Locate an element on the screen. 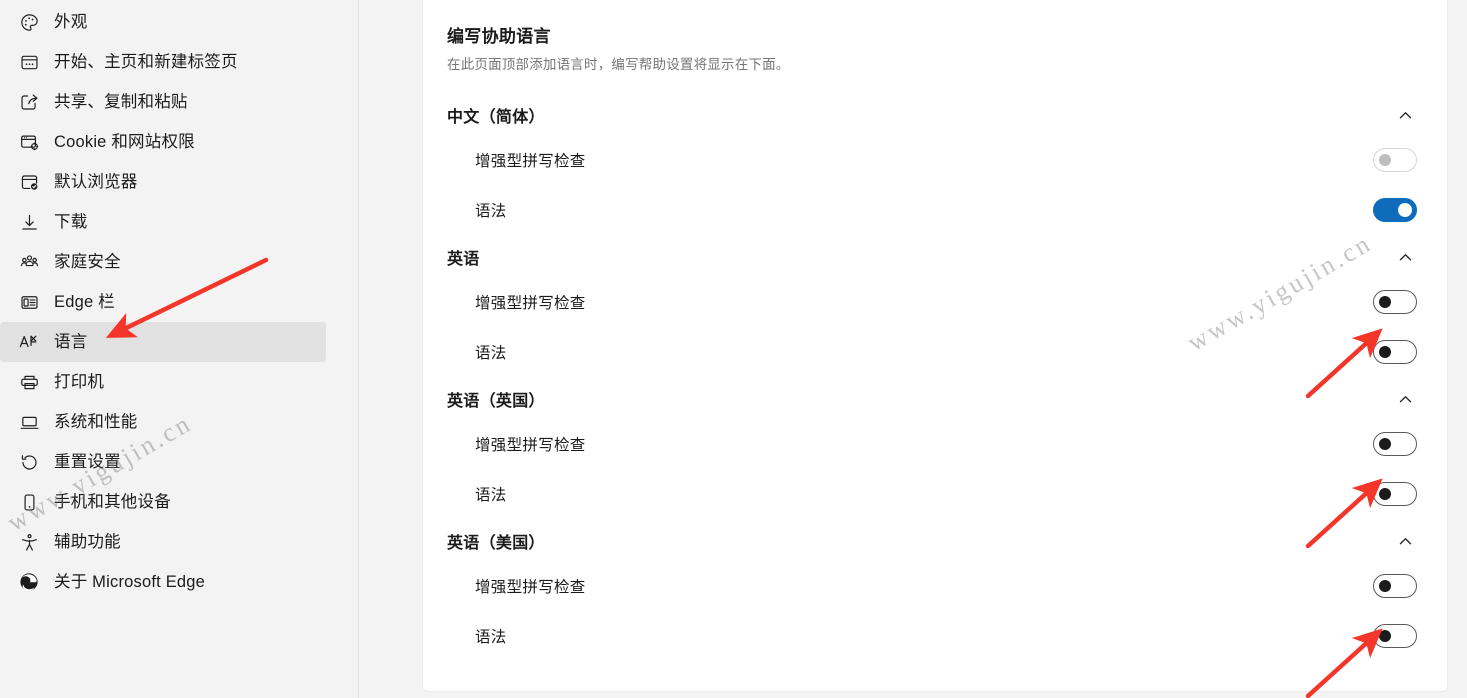 Image resolution: width=1467 pixels, height=698 pixels. page-title: 编写协助语言 is located at coordinates (499, 36).